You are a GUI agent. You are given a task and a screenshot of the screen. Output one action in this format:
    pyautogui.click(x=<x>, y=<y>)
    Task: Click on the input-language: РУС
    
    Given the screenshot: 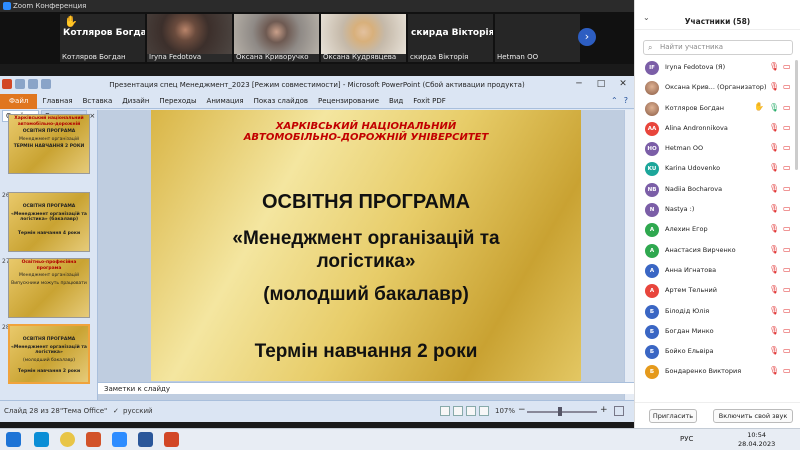 What is the action you would take?
    pyautogui.click(x=686, y=439)
    